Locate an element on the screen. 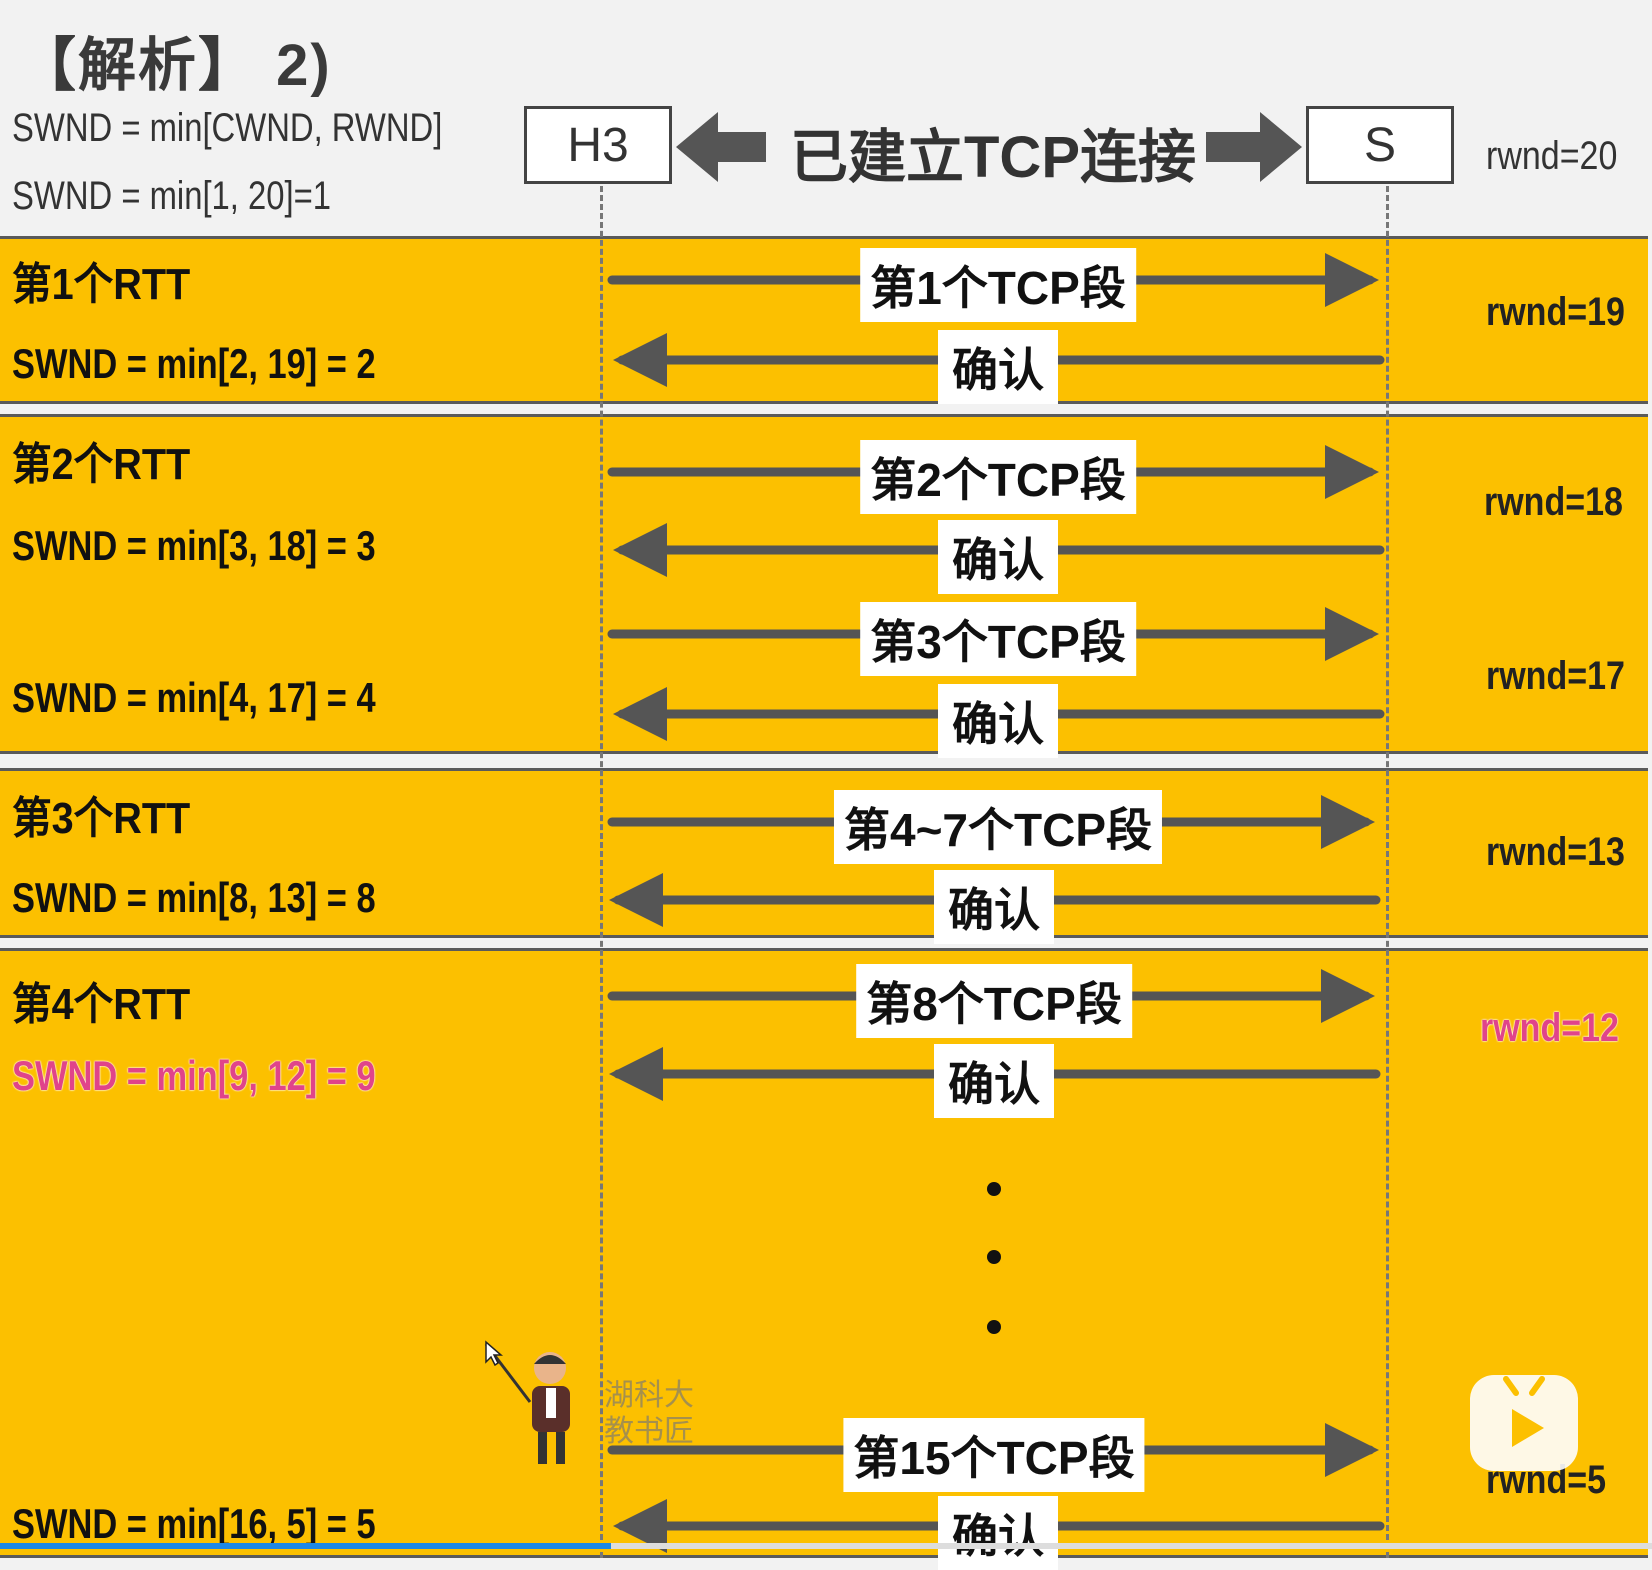 This screenshot has width=1652, height=1570. rtt-4-swnd-highlight: SWND = min[9, 12] = 9 is located at coordinates (194, 1075).